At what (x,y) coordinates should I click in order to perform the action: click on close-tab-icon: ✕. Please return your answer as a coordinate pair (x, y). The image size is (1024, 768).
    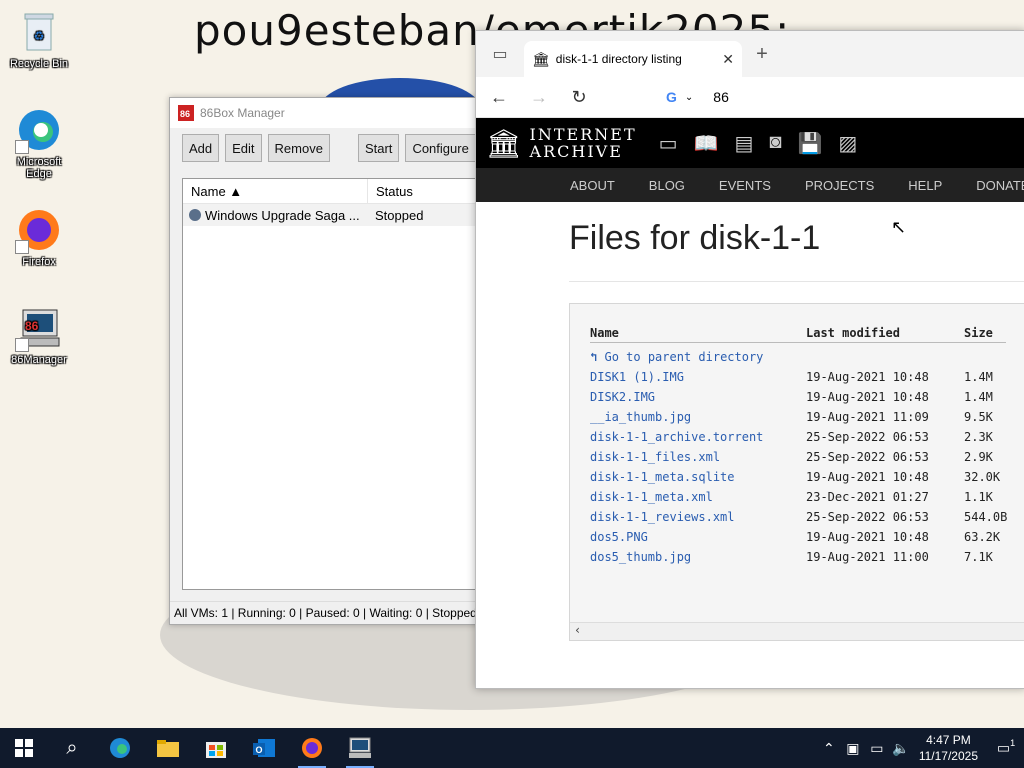
    Looking at the image, I should click on (728, 59).